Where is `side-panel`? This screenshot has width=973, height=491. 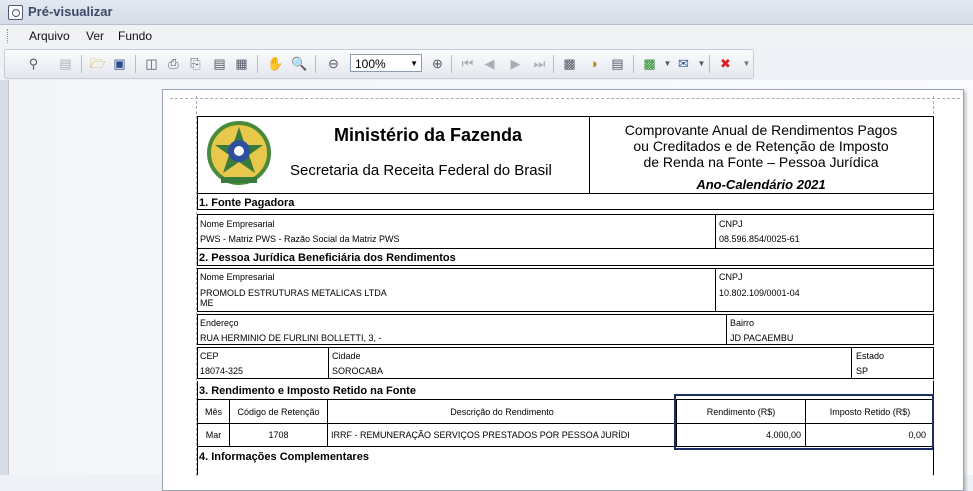 side-panel is located at coordinates (4, 277).